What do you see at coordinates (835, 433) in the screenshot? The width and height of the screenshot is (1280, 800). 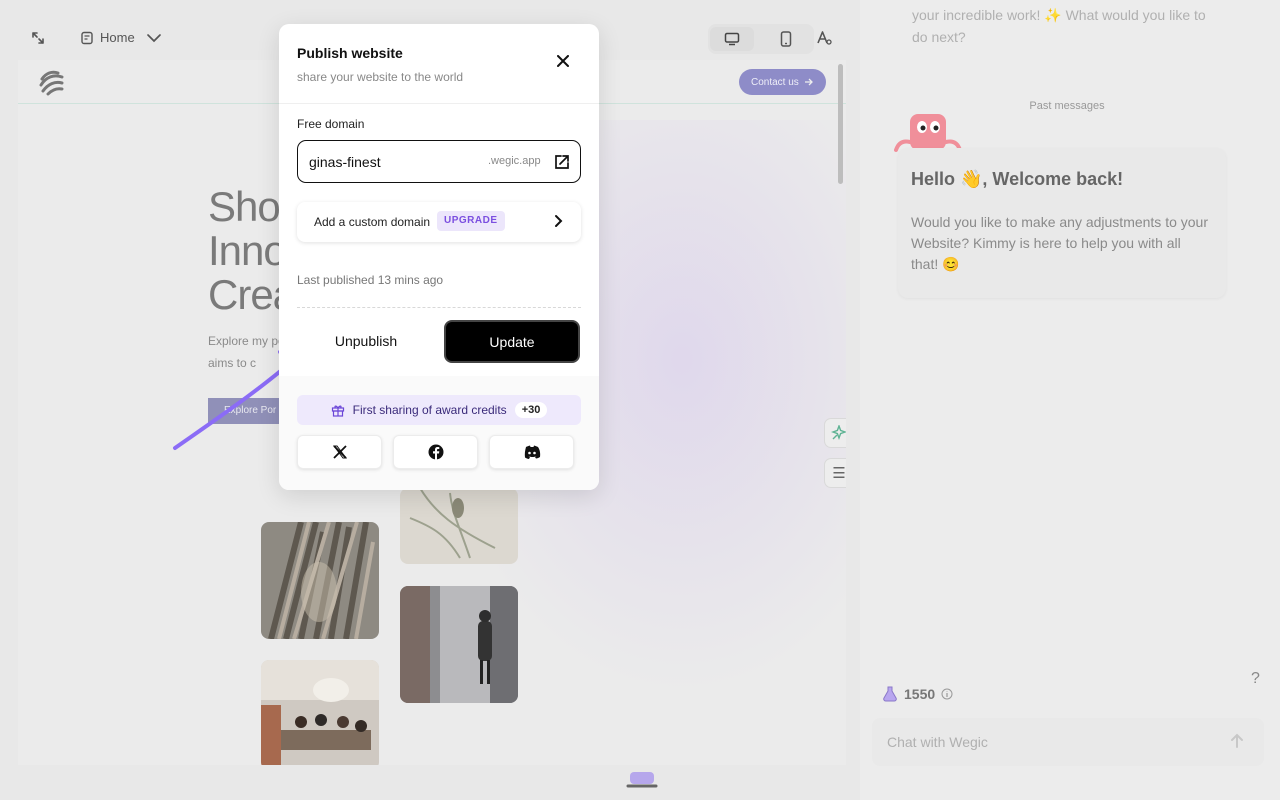 I see `ai-sparkle-icon` at bounding box center [835, 433].